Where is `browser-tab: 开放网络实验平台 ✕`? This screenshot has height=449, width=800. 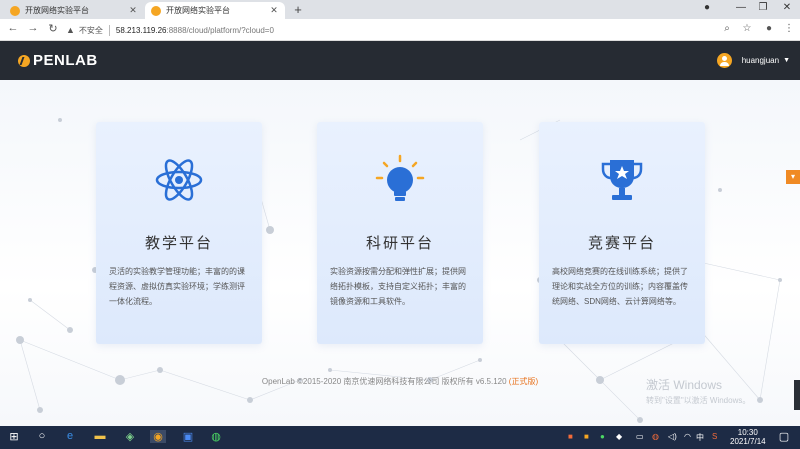
browser-tab: 开放网络实验平台 ✕ is located at coordinates (74, 10).